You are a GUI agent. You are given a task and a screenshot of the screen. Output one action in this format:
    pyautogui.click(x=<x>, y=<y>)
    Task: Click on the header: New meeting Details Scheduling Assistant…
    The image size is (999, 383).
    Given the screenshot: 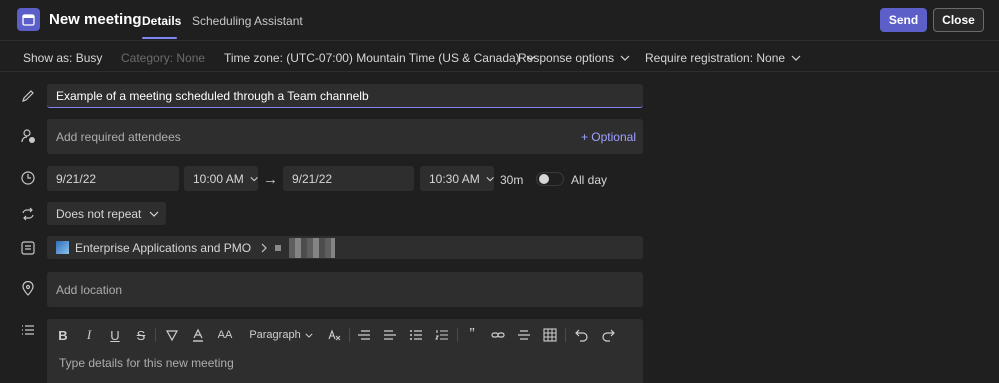 What is the action you would take?
    pyautogui.click(x=499, y=20)
    